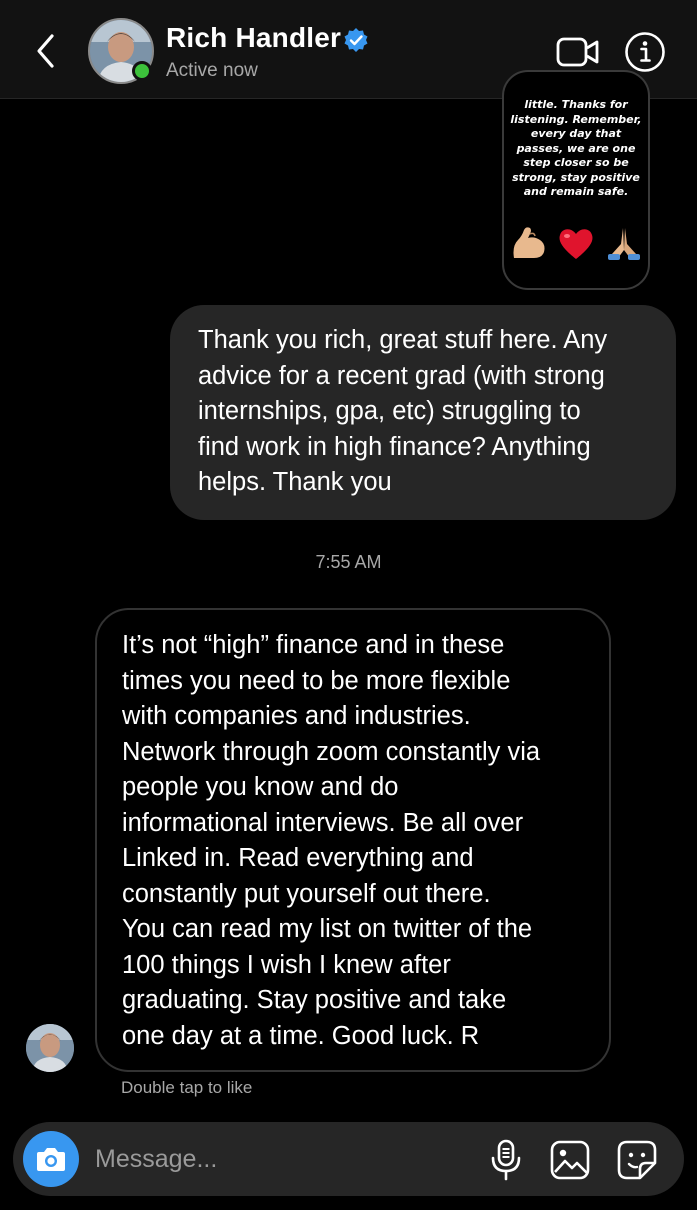 The width and height of the screenshot is (697, 1210). I want to click on message-line: graduating. Stay positive and take, so click(314, 1000).